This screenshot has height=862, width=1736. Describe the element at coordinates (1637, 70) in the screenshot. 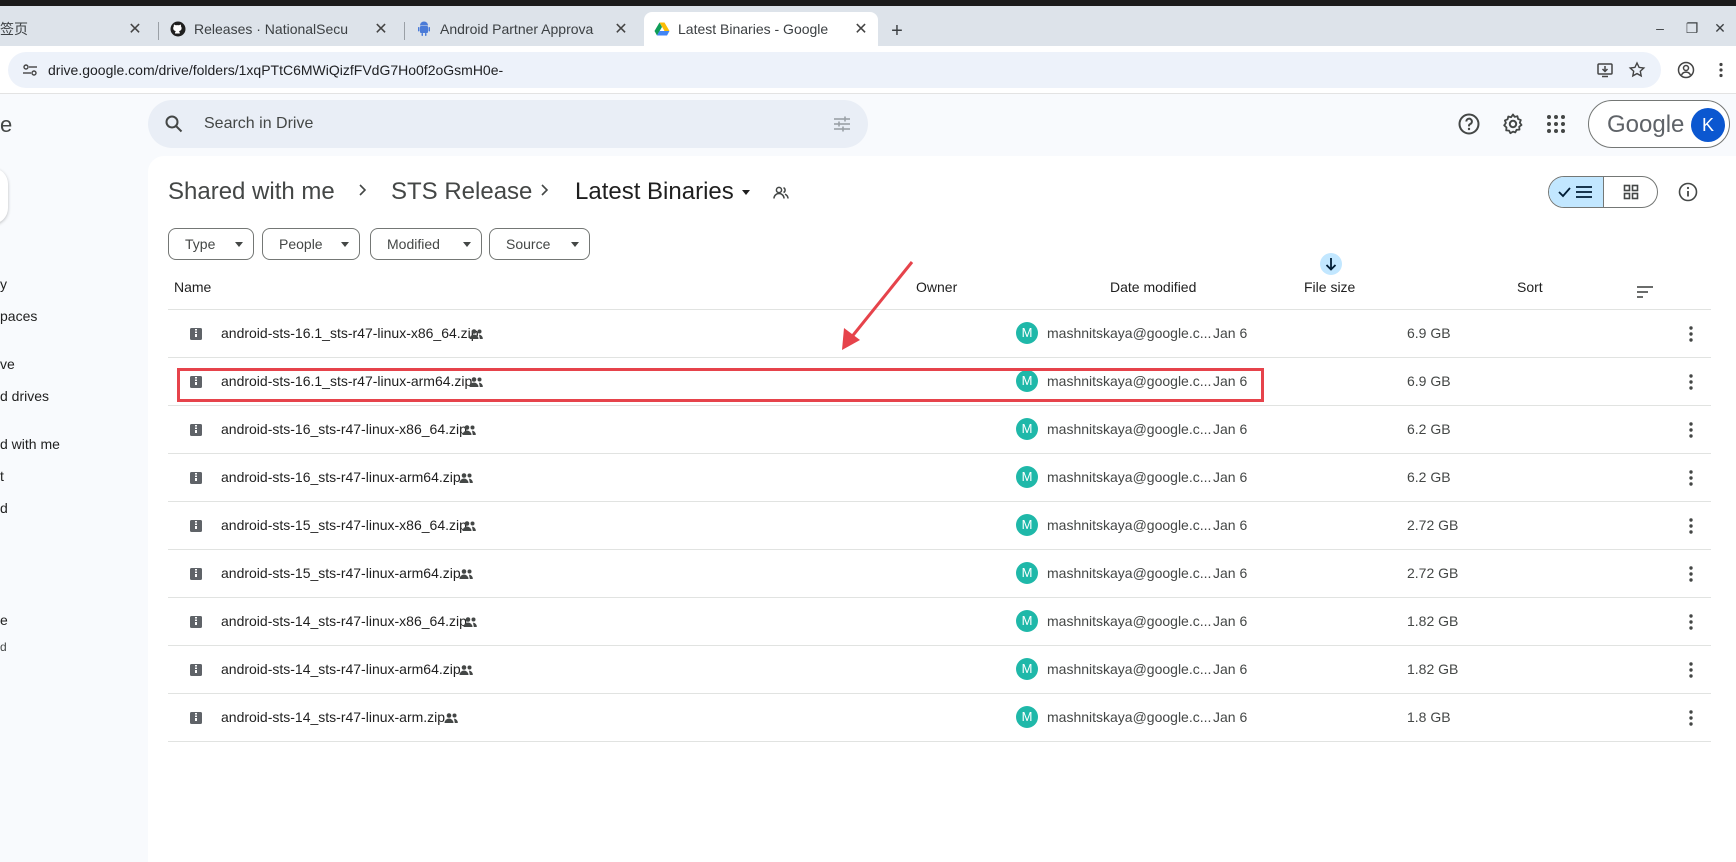

I see `bookmark-star-icon` at that location.